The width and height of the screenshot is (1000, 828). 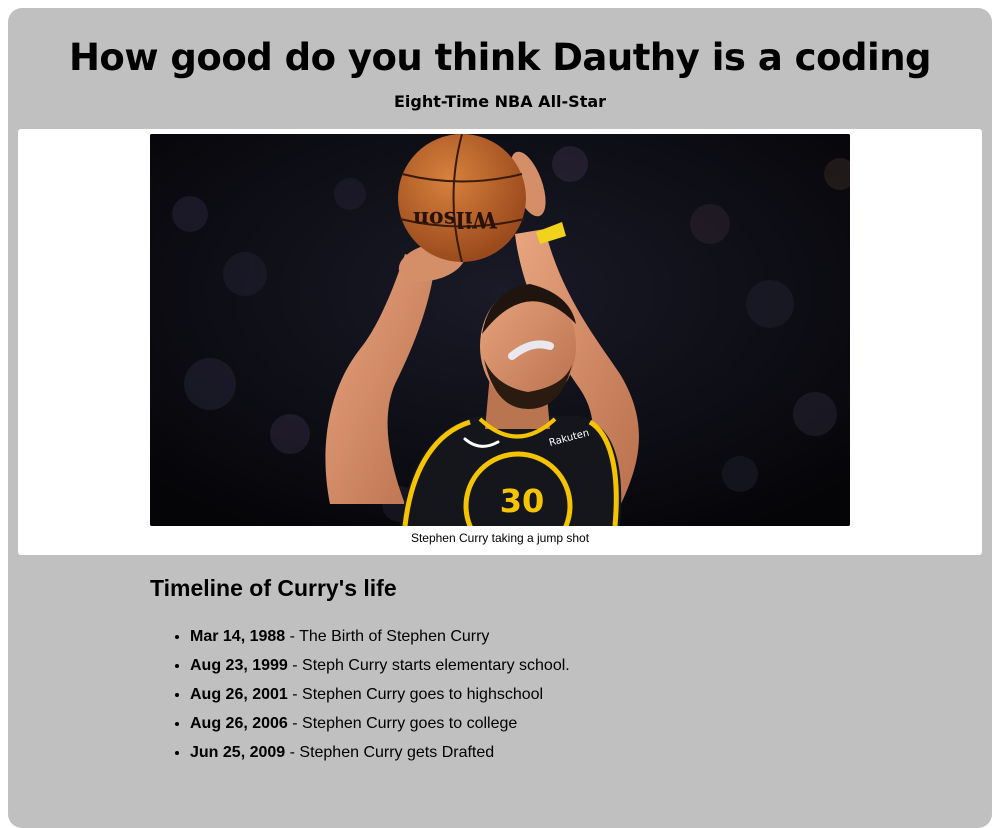 What do you see at coordinates (239, 665) in the screenshot?
I see `timeline-date: Aug 23, 1999` at bounding box center [239, 665].